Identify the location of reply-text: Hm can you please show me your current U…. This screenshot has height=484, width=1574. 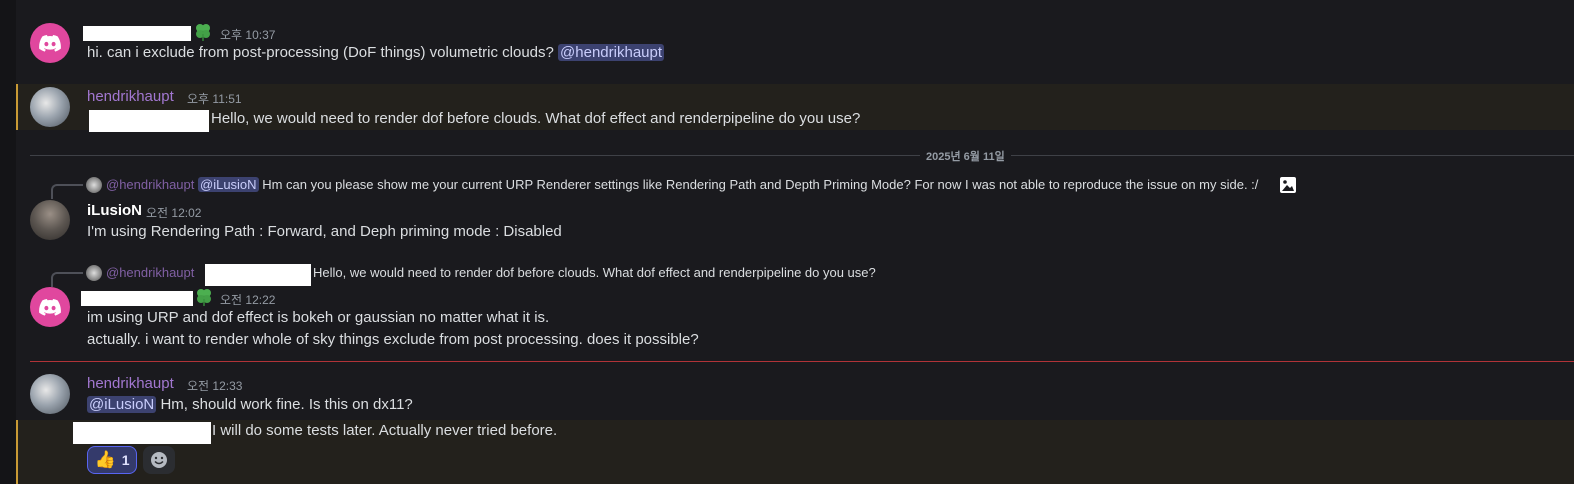
(760, 184).